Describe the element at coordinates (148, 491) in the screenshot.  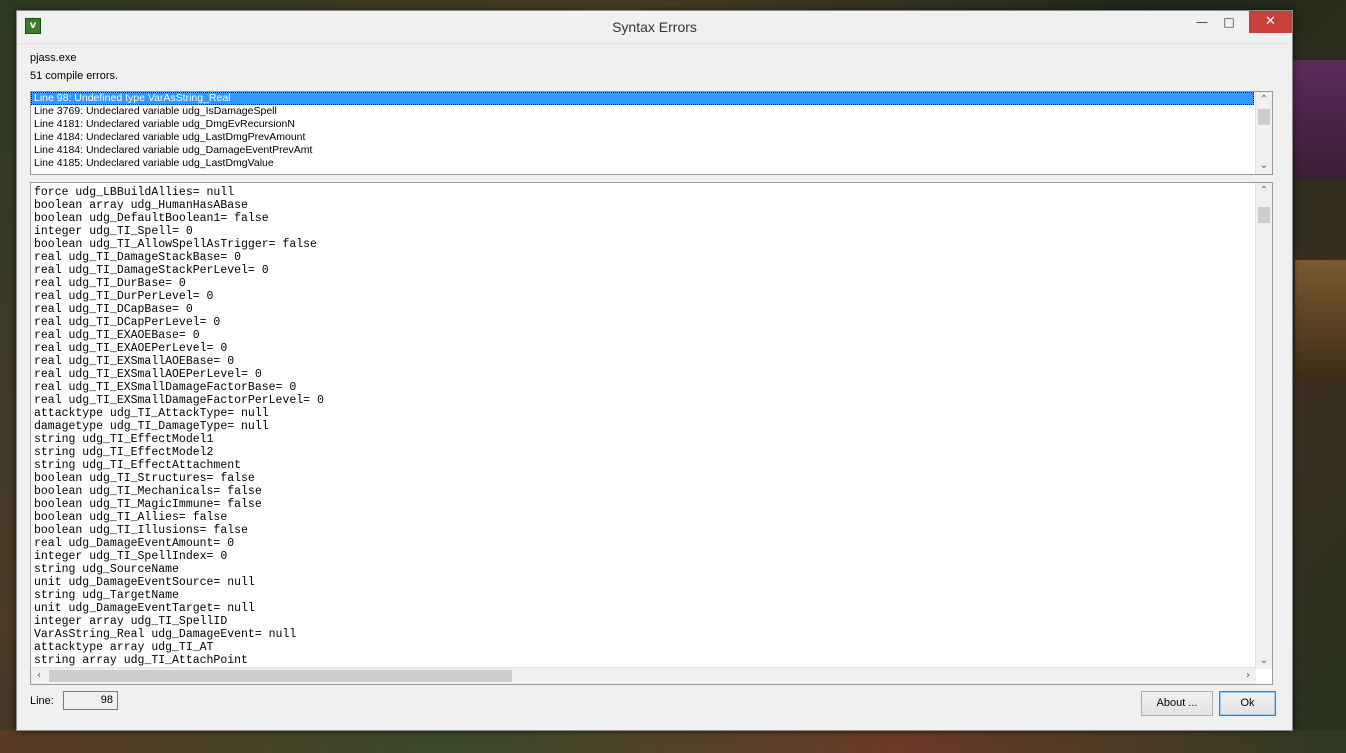
I see `code-line: boolean udg_TI_Mechanicals= false` at that location.